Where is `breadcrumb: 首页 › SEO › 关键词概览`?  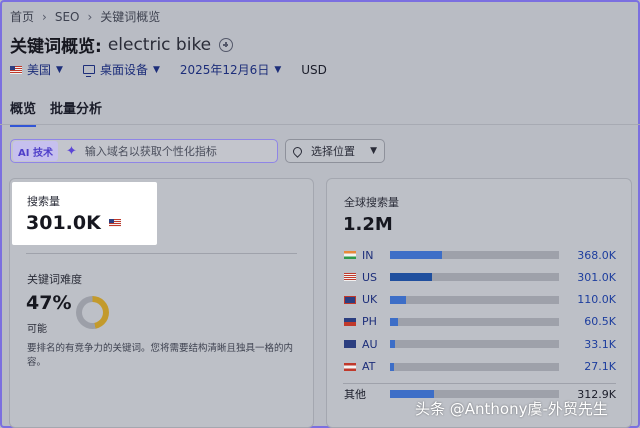
breadcrumb: 首页 › SEO › 关键词概览 is located at coordinates (85, 16).